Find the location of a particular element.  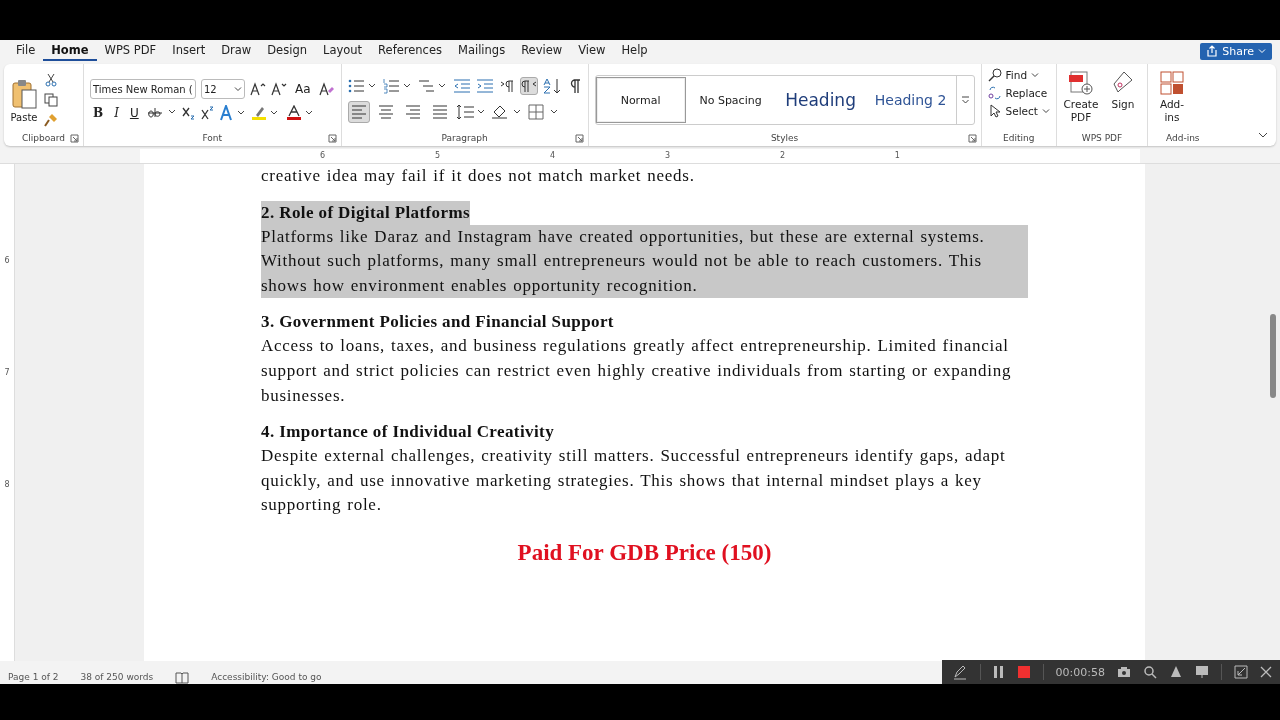

menu-tab: References is located at coordinates (410, 51).